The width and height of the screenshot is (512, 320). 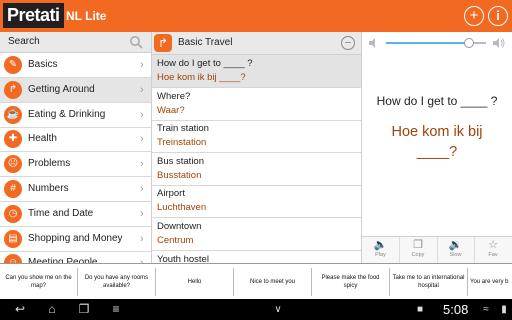 I want to click on home-nav-icon: ⌂, so click(x=52, y=309).